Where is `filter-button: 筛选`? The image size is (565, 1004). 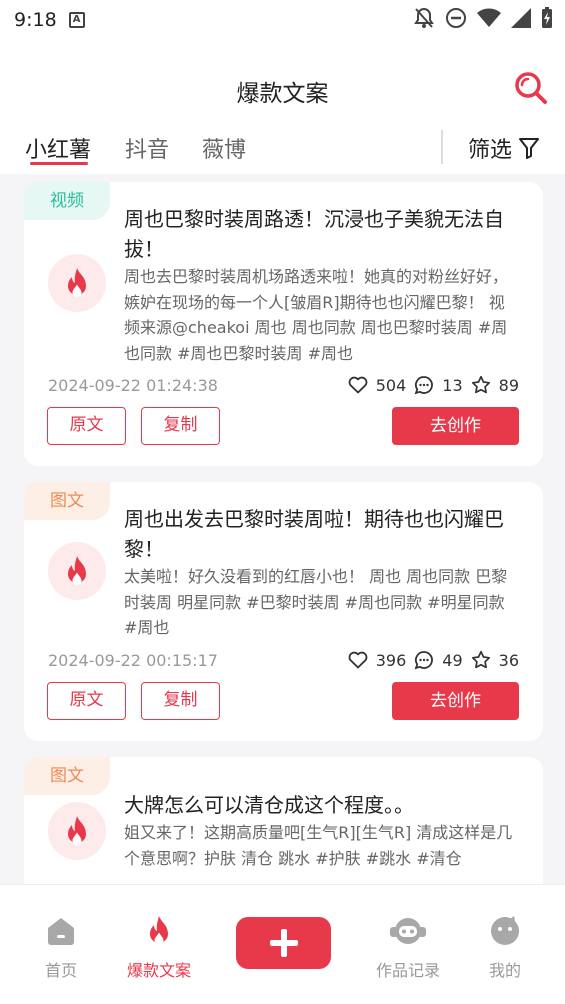
filter-button: 筛选 is located at coordinates (504, 148).